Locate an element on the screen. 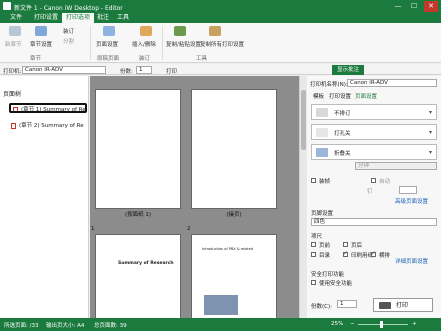 The image size is (441, 331). split-button: 分割 is located at coordinates (68, 41).